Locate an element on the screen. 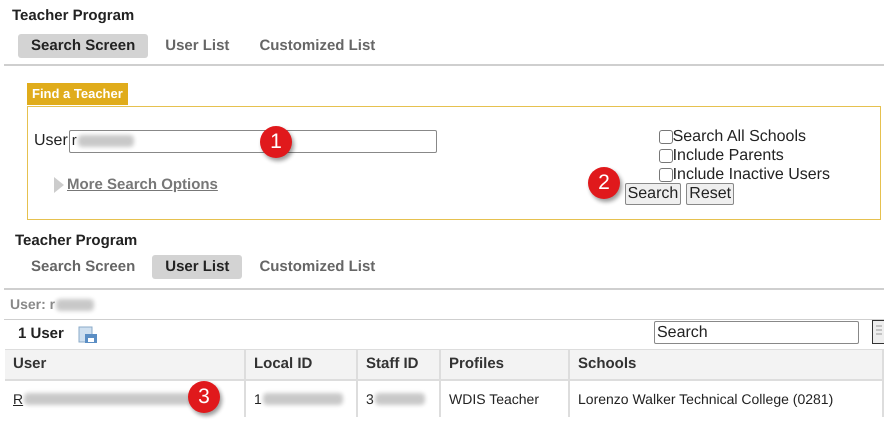 This screenshot has height=427, width=884. filter-icon is located at coordinates (878, 332).